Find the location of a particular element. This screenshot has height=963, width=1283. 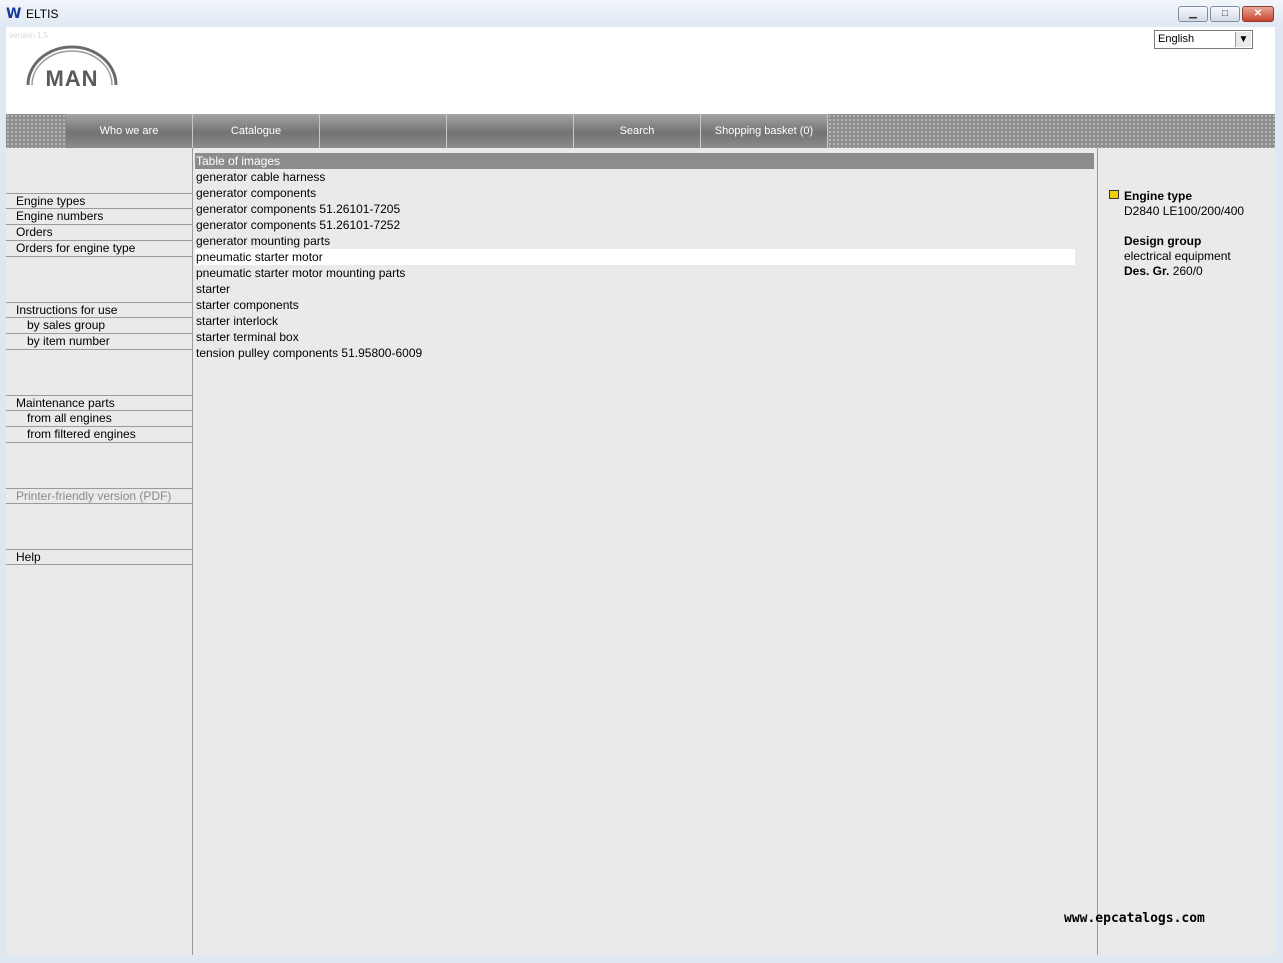

list-item: tension pulley components 51.95800-6009 is located at coordinates (308, 353).